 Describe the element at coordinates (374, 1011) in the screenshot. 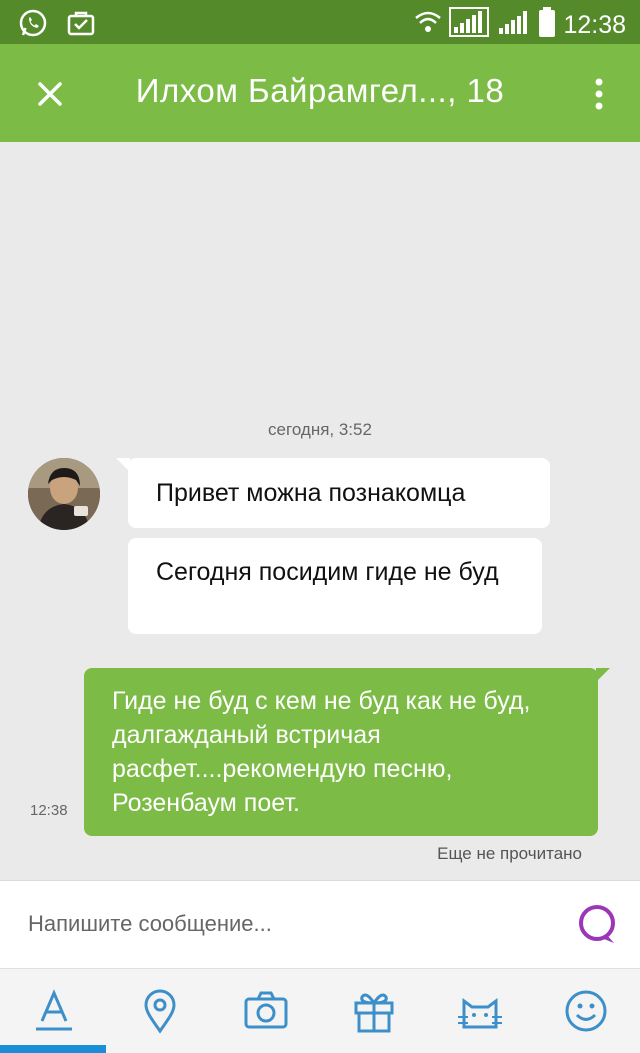

I see `gift-icon` at that location.